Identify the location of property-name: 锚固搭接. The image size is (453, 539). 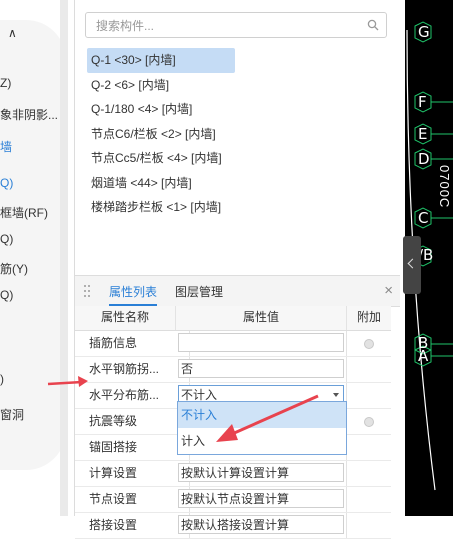
(132, 447).